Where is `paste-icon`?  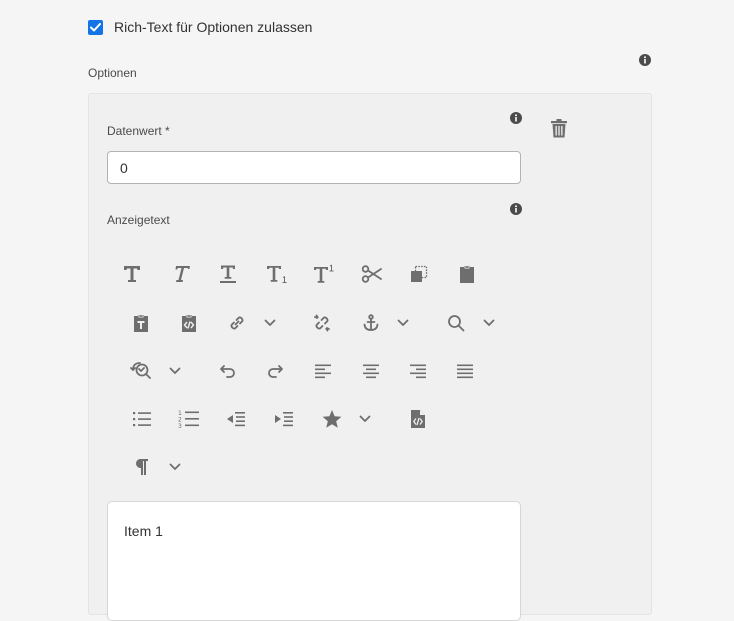
paste-icon is located at coordinates (467, 274).